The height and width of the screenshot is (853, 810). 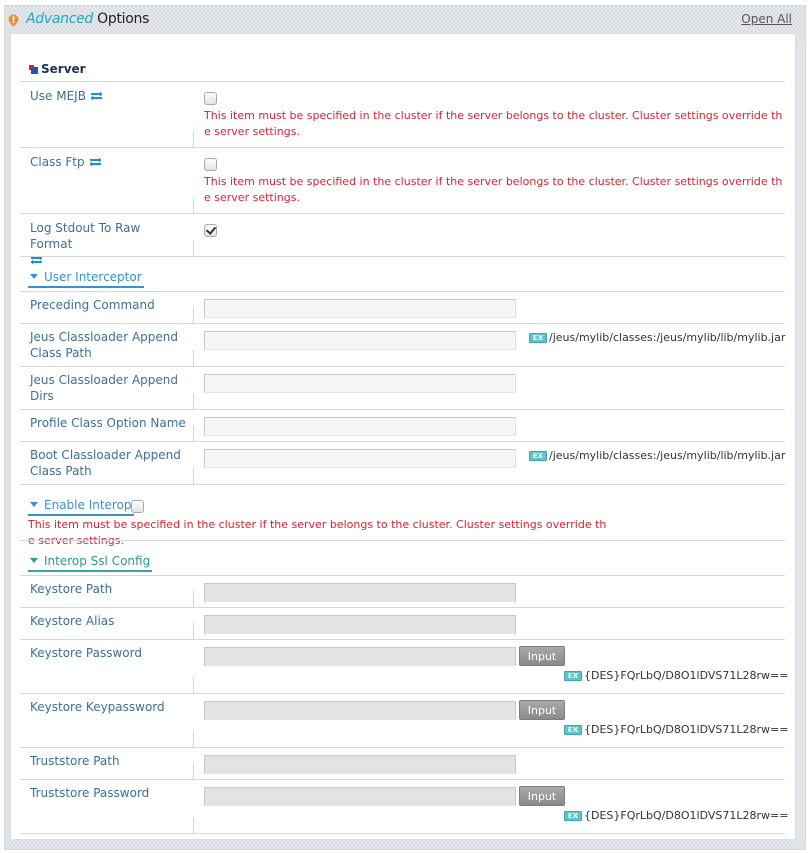 What do you see at coordinates (360, 340) in the screenshot?
I see `jeus-classloader-class-path-input` at bounding box center [360, 340].